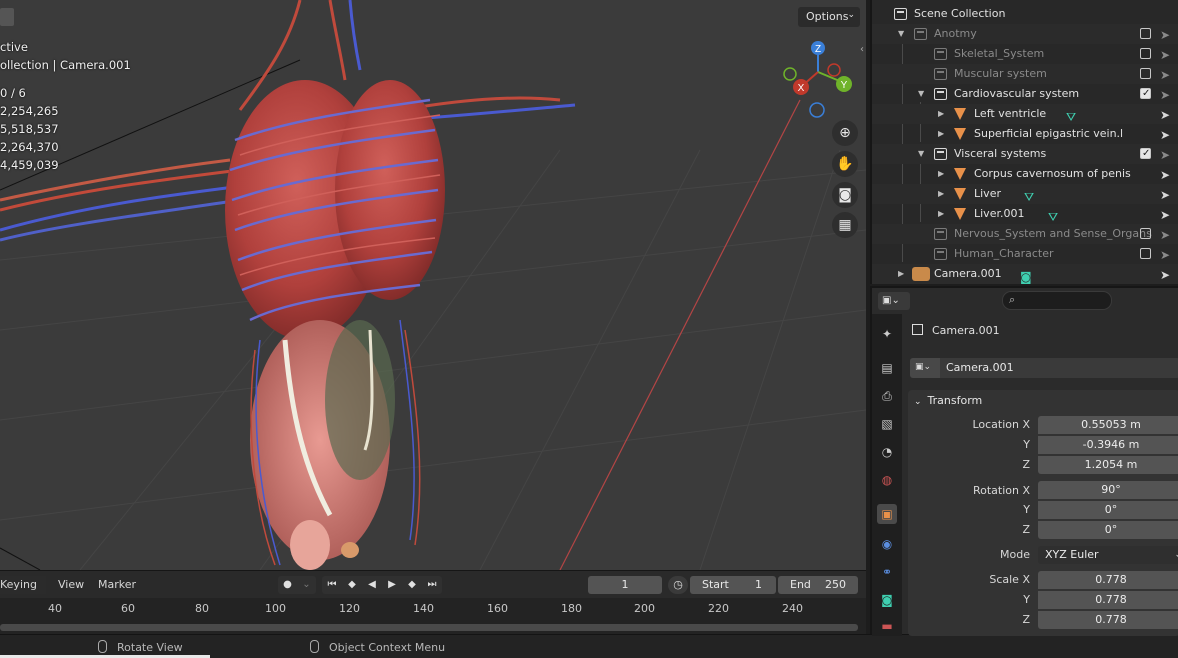 This screenshot has width=1178, height=658. What do you see at coordinates (887, 572) in the screenshot?
I see `constraints-tab-icon: ⚭` at bounding box center [887, 572].